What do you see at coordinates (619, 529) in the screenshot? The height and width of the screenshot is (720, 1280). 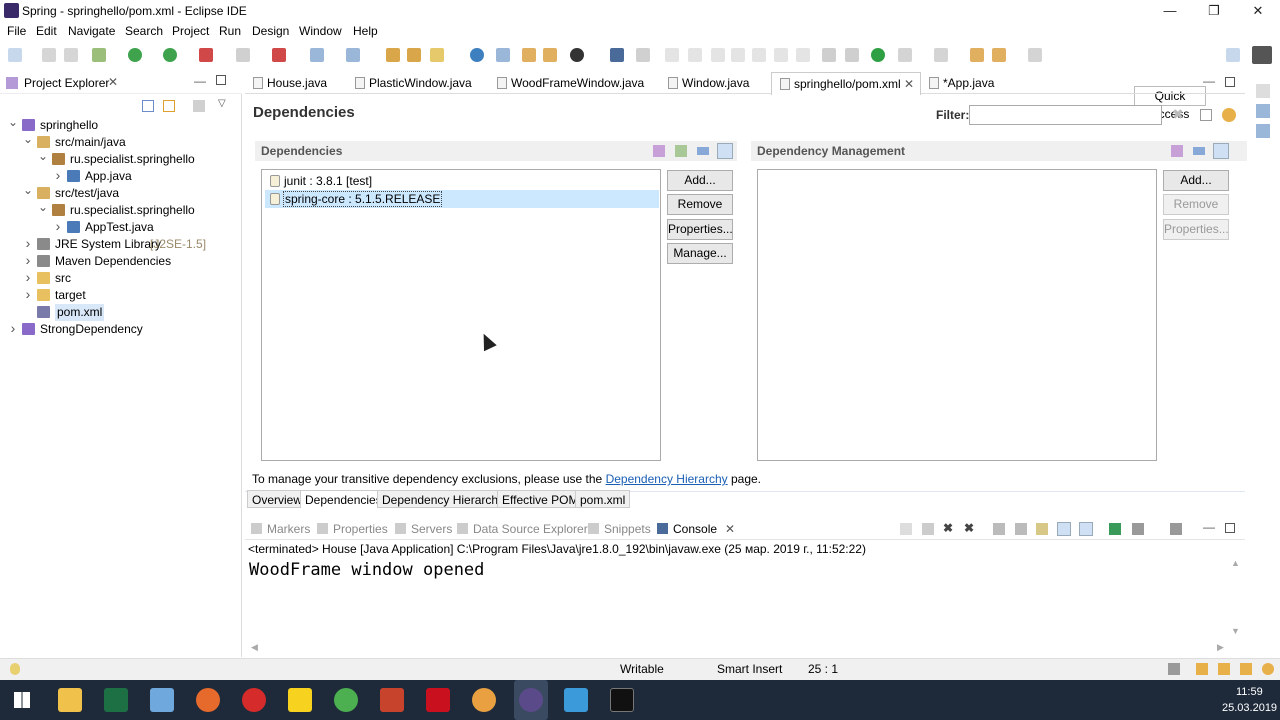 I see `tab-snippets: Snippets` at bounding box center [619, 529].